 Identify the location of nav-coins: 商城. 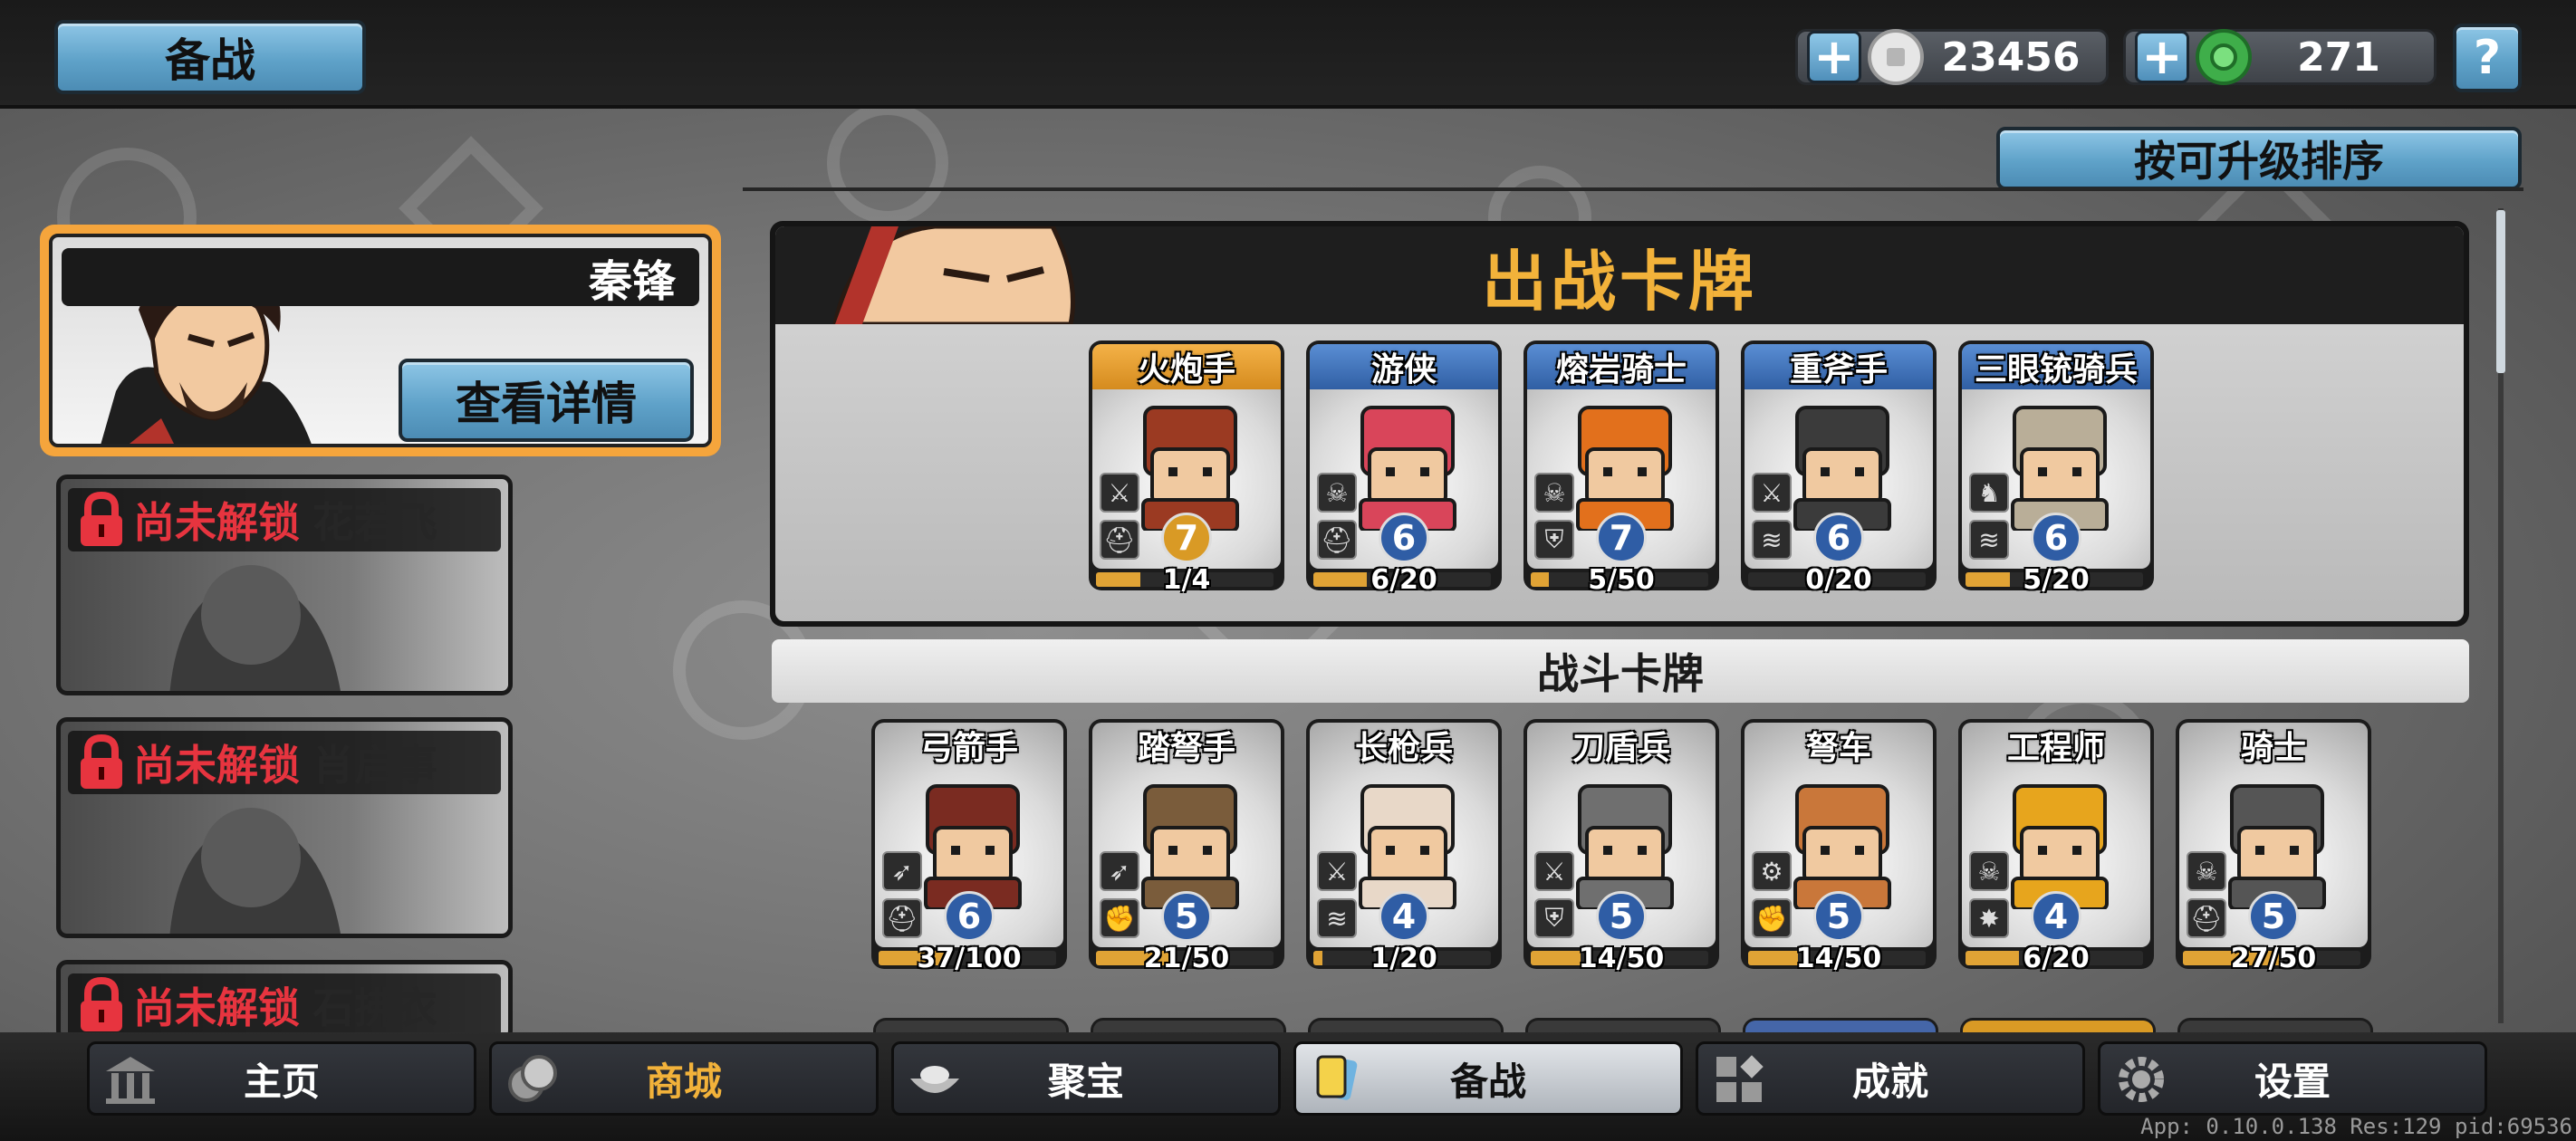
(684, 1079).